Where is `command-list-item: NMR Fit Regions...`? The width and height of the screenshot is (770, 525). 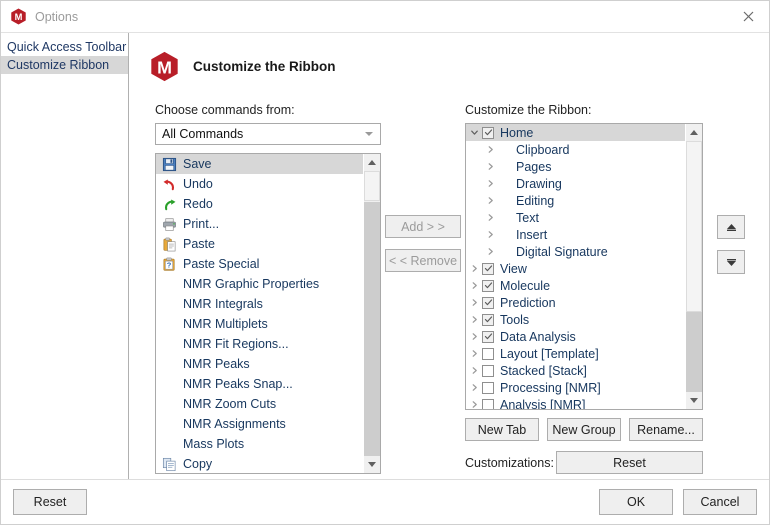 command-list-item: NMR Fit Regions... is located at coordinates (259, 344).